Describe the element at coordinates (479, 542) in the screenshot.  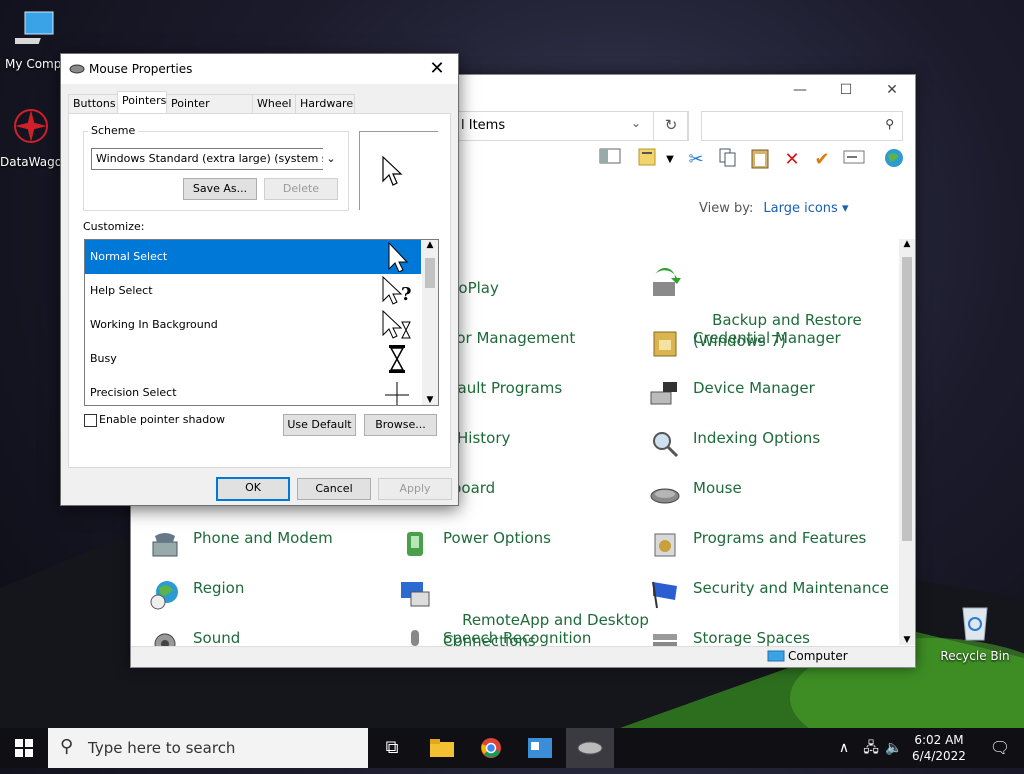
I see `cp-item-power-options: Power Options` at that location.